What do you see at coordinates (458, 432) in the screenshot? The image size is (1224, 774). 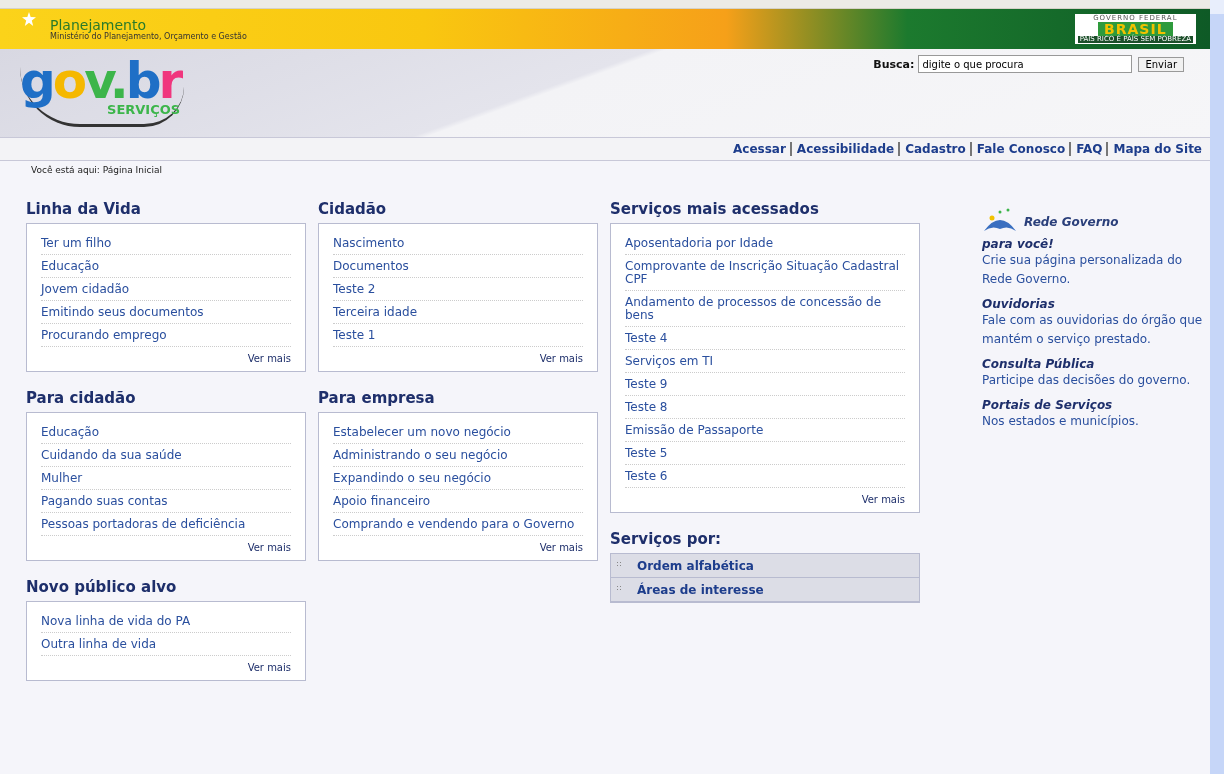 I see `service-link: Estabelecer um novo negócio` at bounding box center [458, 432].